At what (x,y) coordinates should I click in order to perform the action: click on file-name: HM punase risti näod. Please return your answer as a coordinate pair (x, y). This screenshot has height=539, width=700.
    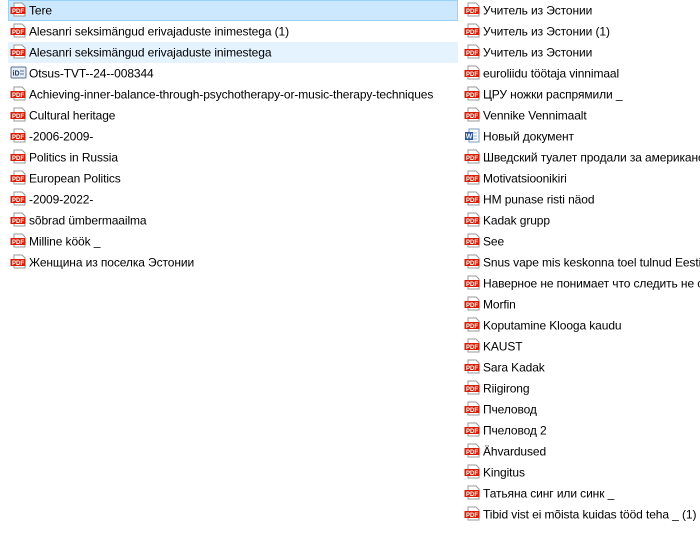
    Looking at the image, I should click on (539, 199).